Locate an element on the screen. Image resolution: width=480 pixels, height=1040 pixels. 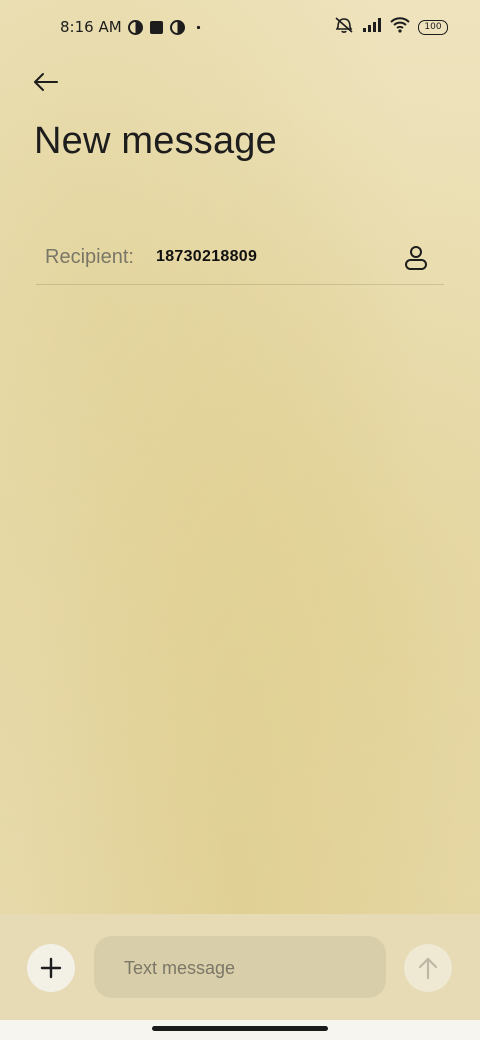
back-button is located at coordinates (46, 82).